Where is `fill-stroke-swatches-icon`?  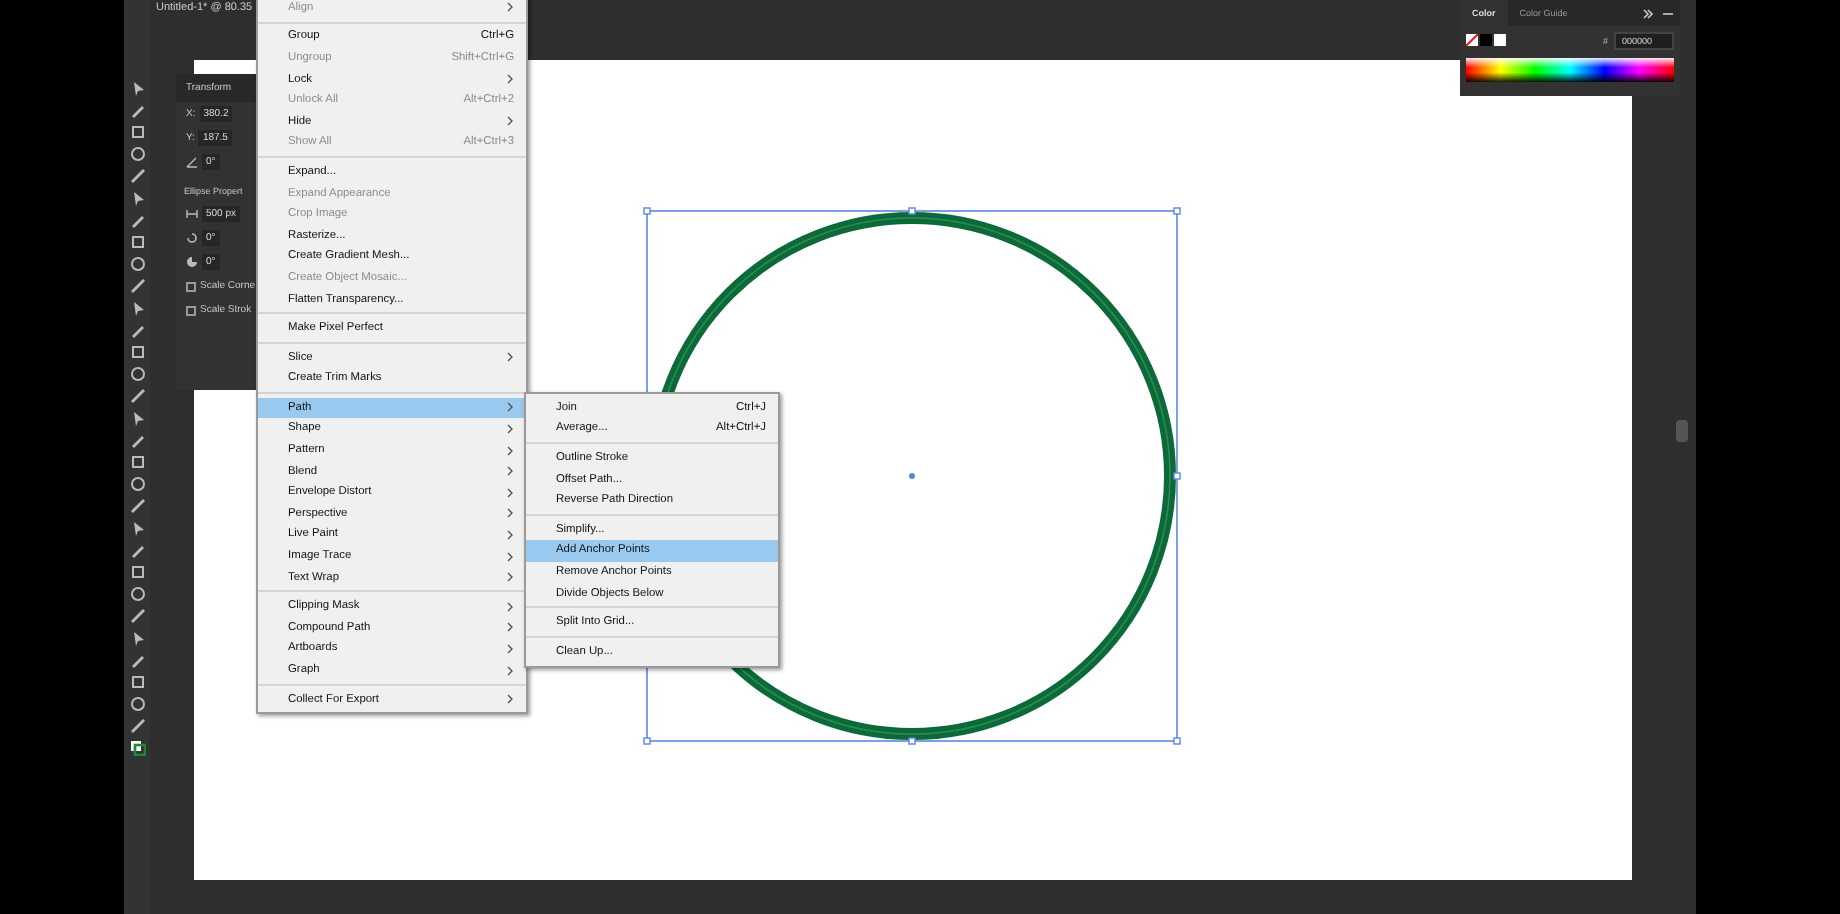 fill-stroke-swatches-icon is located at coordinates (137, 748).